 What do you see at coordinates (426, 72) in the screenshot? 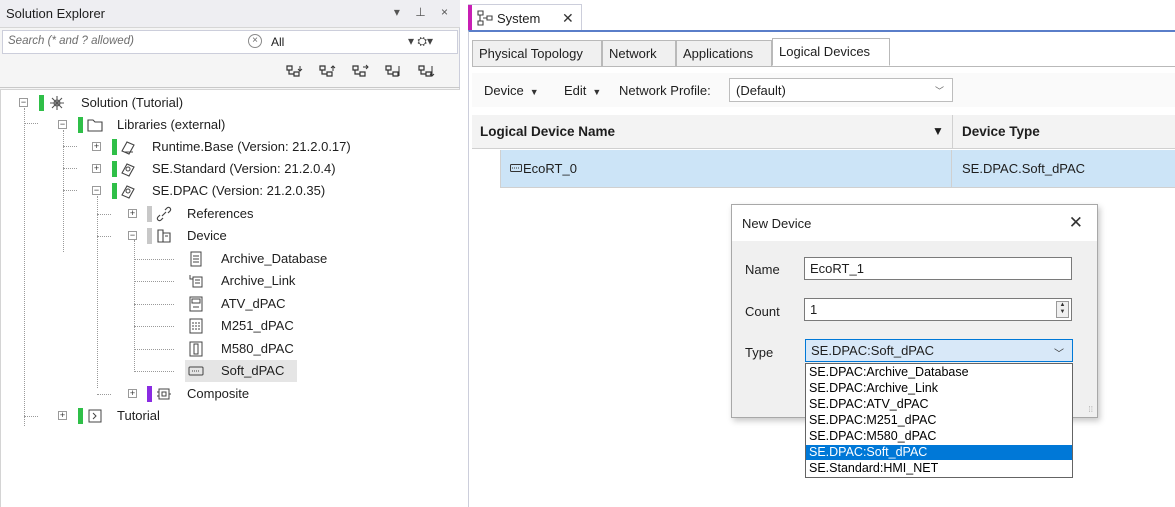
I see `filter-tree-icon` at bounding box center [426, 72].